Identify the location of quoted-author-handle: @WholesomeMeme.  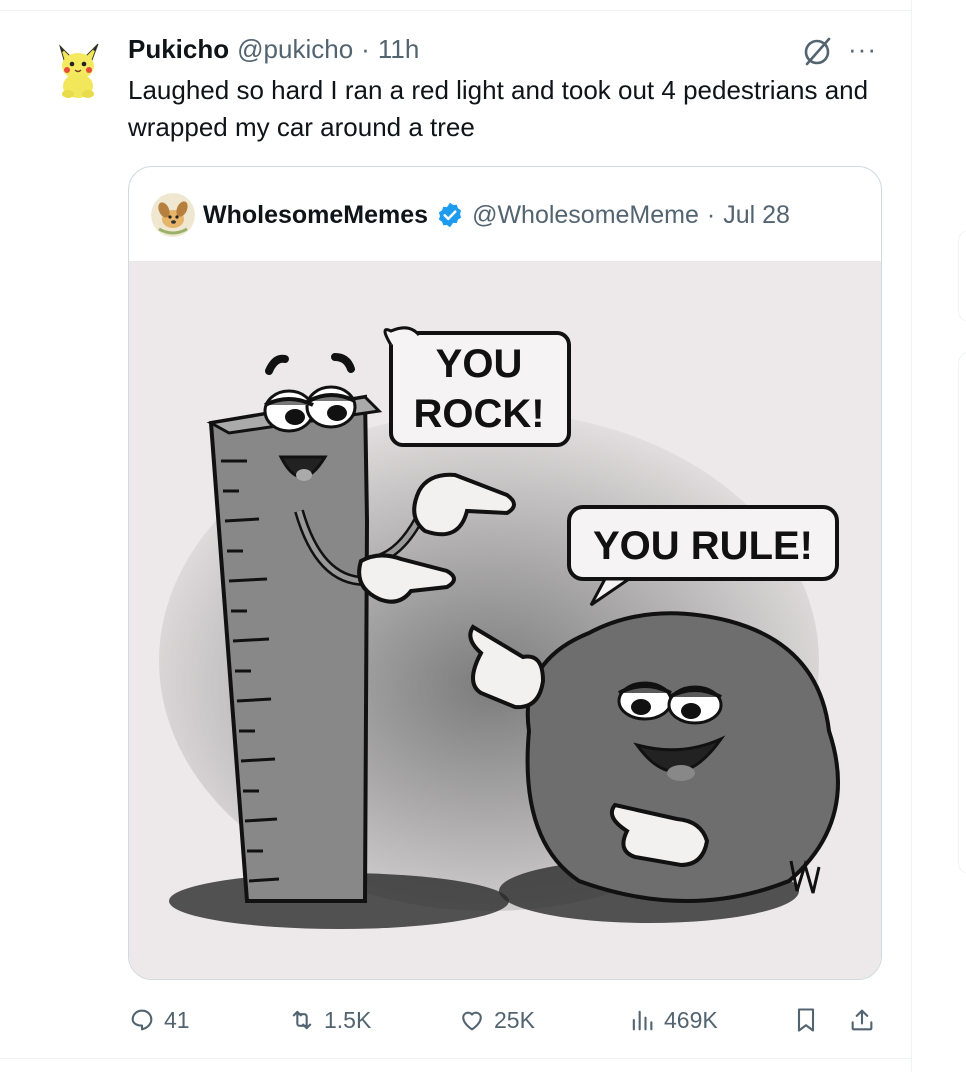
(585, 215).